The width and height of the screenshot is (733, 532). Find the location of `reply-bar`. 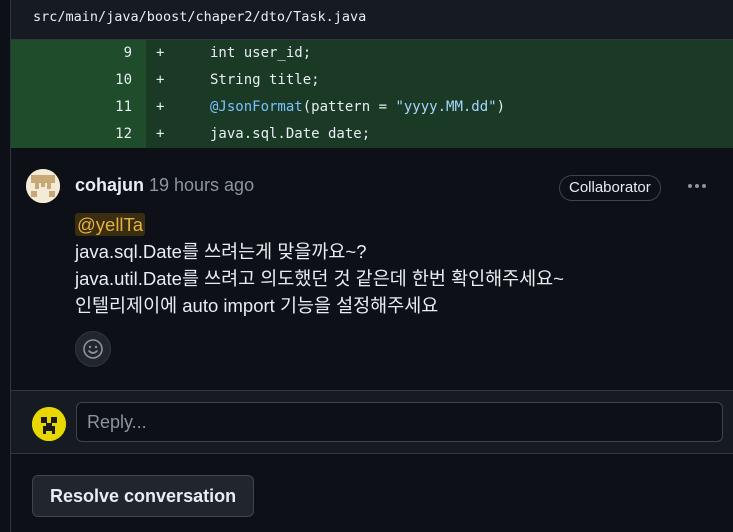

reply-bar is located at coordinates (372, 422).